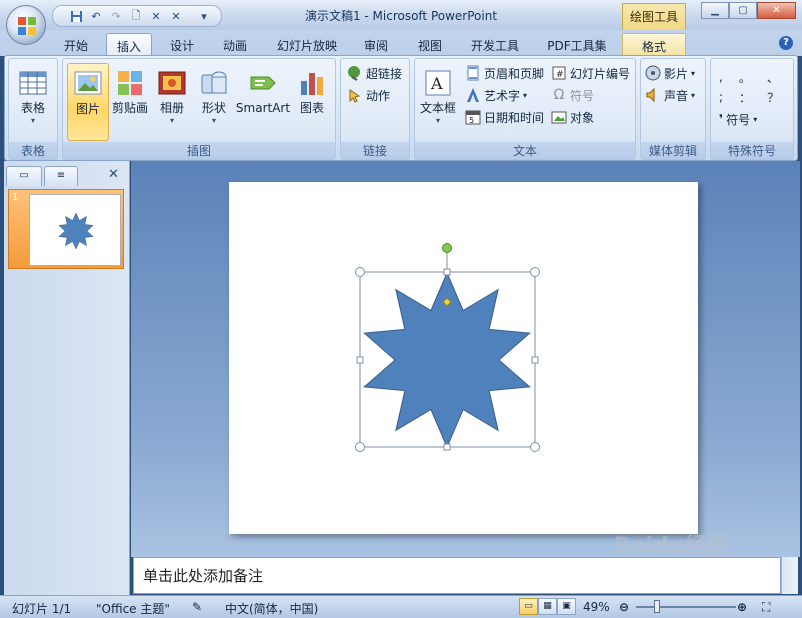 The width and height of the screenshot is (802, 618). I want to click on close-button: ✕, so click(776, 10).